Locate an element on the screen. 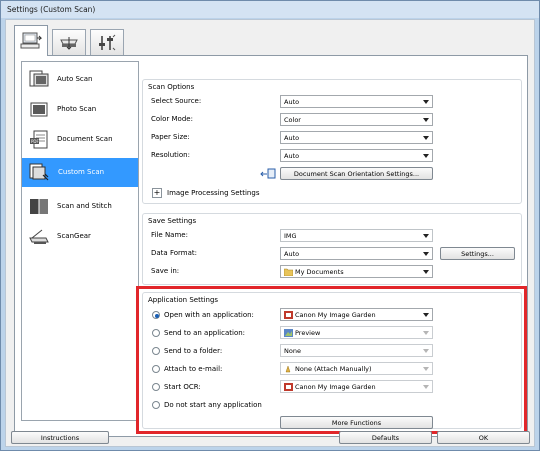 The width and height of the screenshot is (540, 451). document-scan-icon: PDF is located at coordinates (39, 139).